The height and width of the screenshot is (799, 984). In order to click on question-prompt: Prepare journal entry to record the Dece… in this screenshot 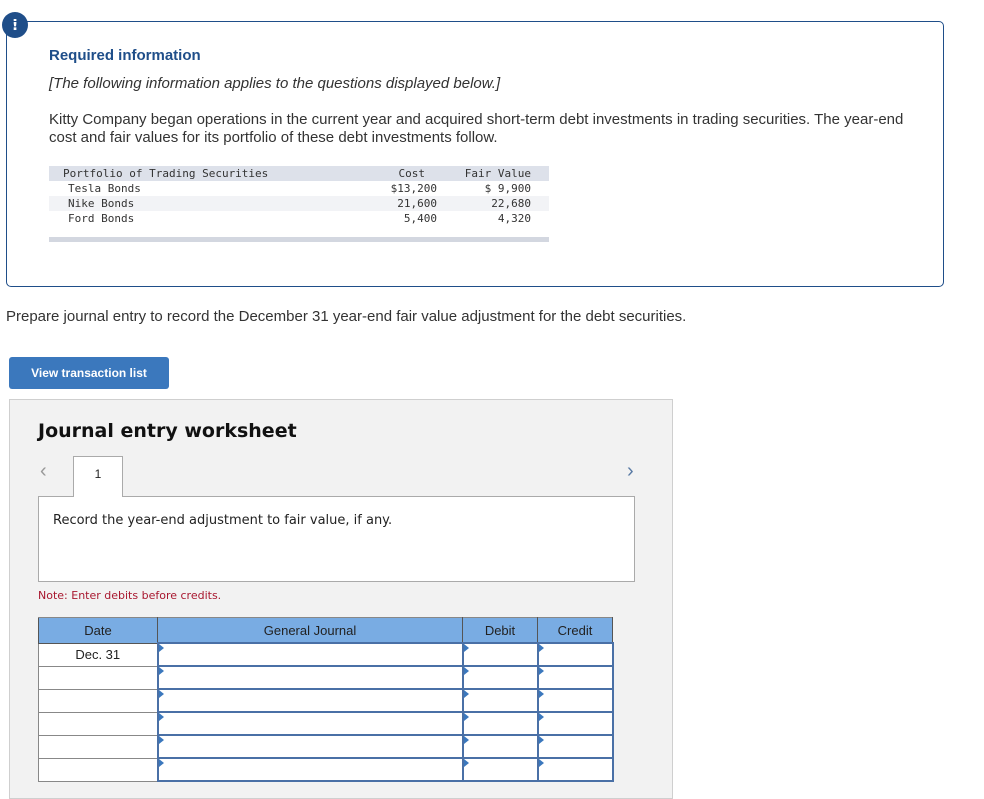, I will do `click(346, 316)`.